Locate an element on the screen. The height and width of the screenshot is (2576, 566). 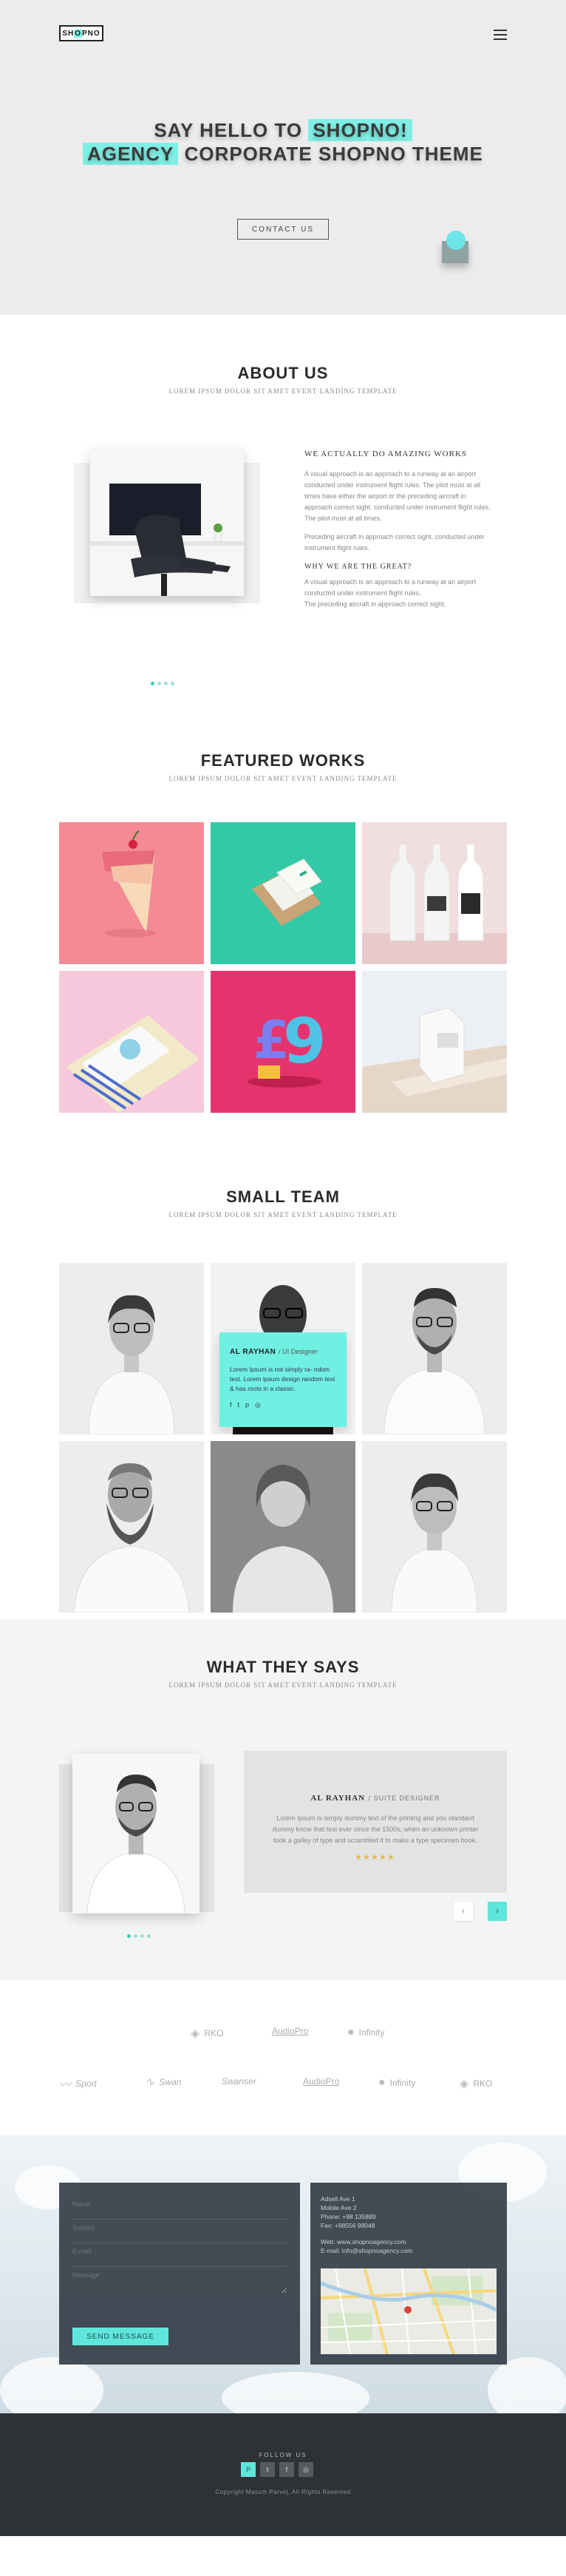
featured-grid: £ 9 is located at coordinates (283, 967).